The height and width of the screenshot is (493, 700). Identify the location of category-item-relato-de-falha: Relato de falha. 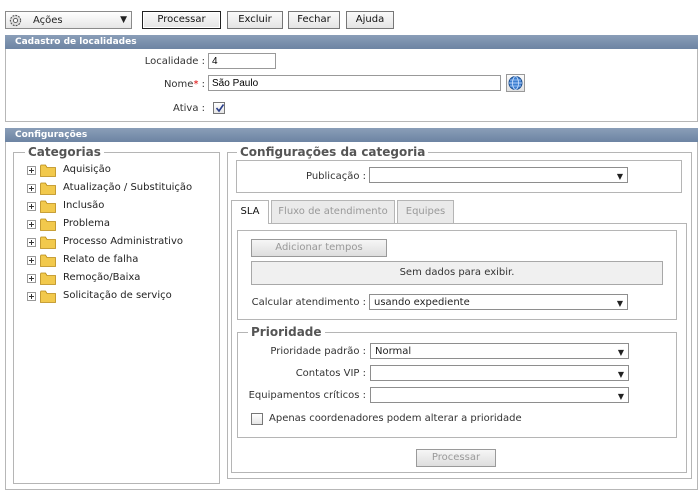
(122, 261).